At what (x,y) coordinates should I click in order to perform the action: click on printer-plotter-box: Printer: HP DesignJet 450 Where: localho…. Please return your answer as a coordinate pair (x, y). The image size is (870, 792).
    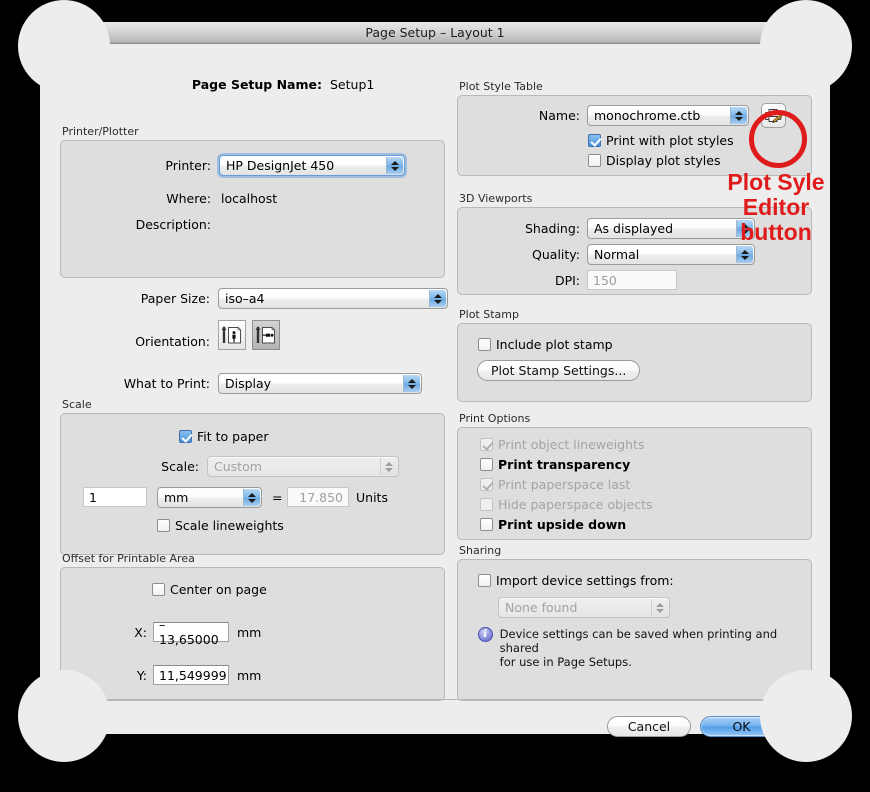
    Looking at the image, I should click on (252, 209).